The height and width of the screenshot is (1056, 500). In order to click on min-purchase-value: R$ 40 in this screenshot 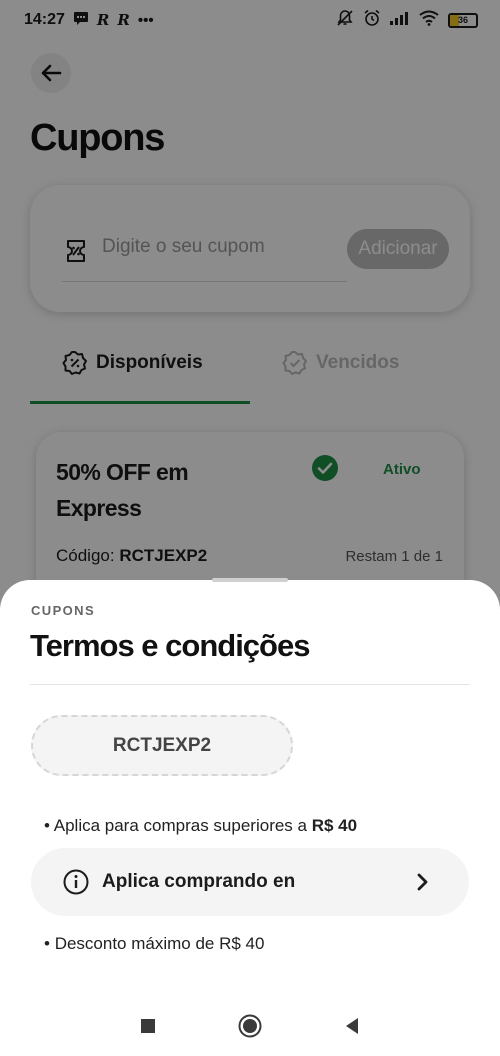, I will do `click(334, 825)`.